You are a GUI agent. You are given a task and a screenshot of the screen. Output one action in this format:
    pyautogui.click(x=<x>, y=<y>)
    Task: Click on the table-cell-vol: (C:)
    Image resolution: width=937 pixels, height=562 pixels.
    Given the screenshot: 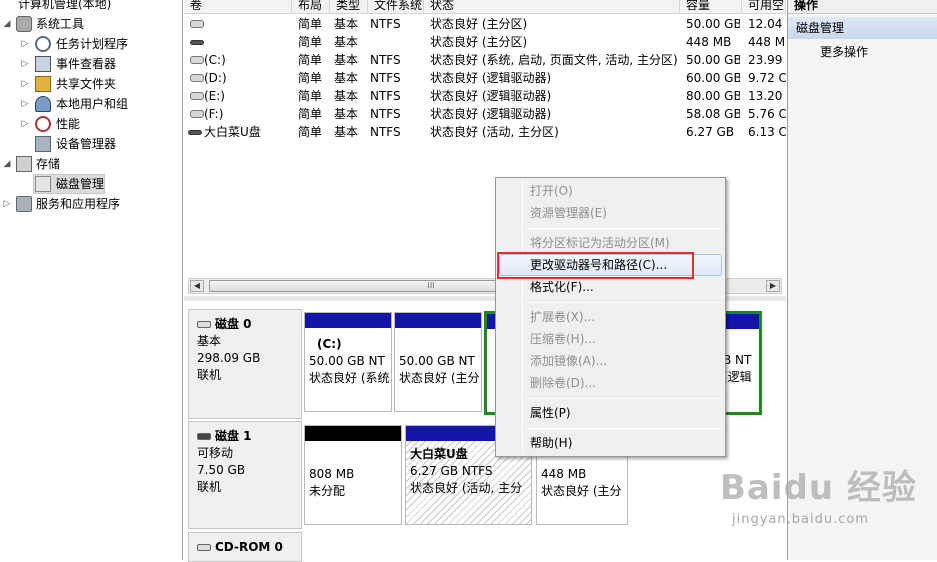 What is the action you would take?
    pyautogui.click(x=215, y=60)
    